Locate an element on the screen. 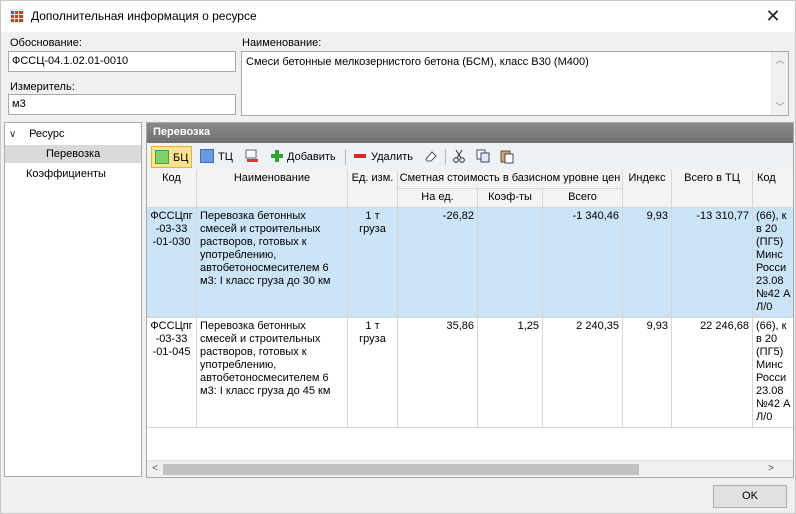  column-header-total: Всего is located at coordinates (583, 198).